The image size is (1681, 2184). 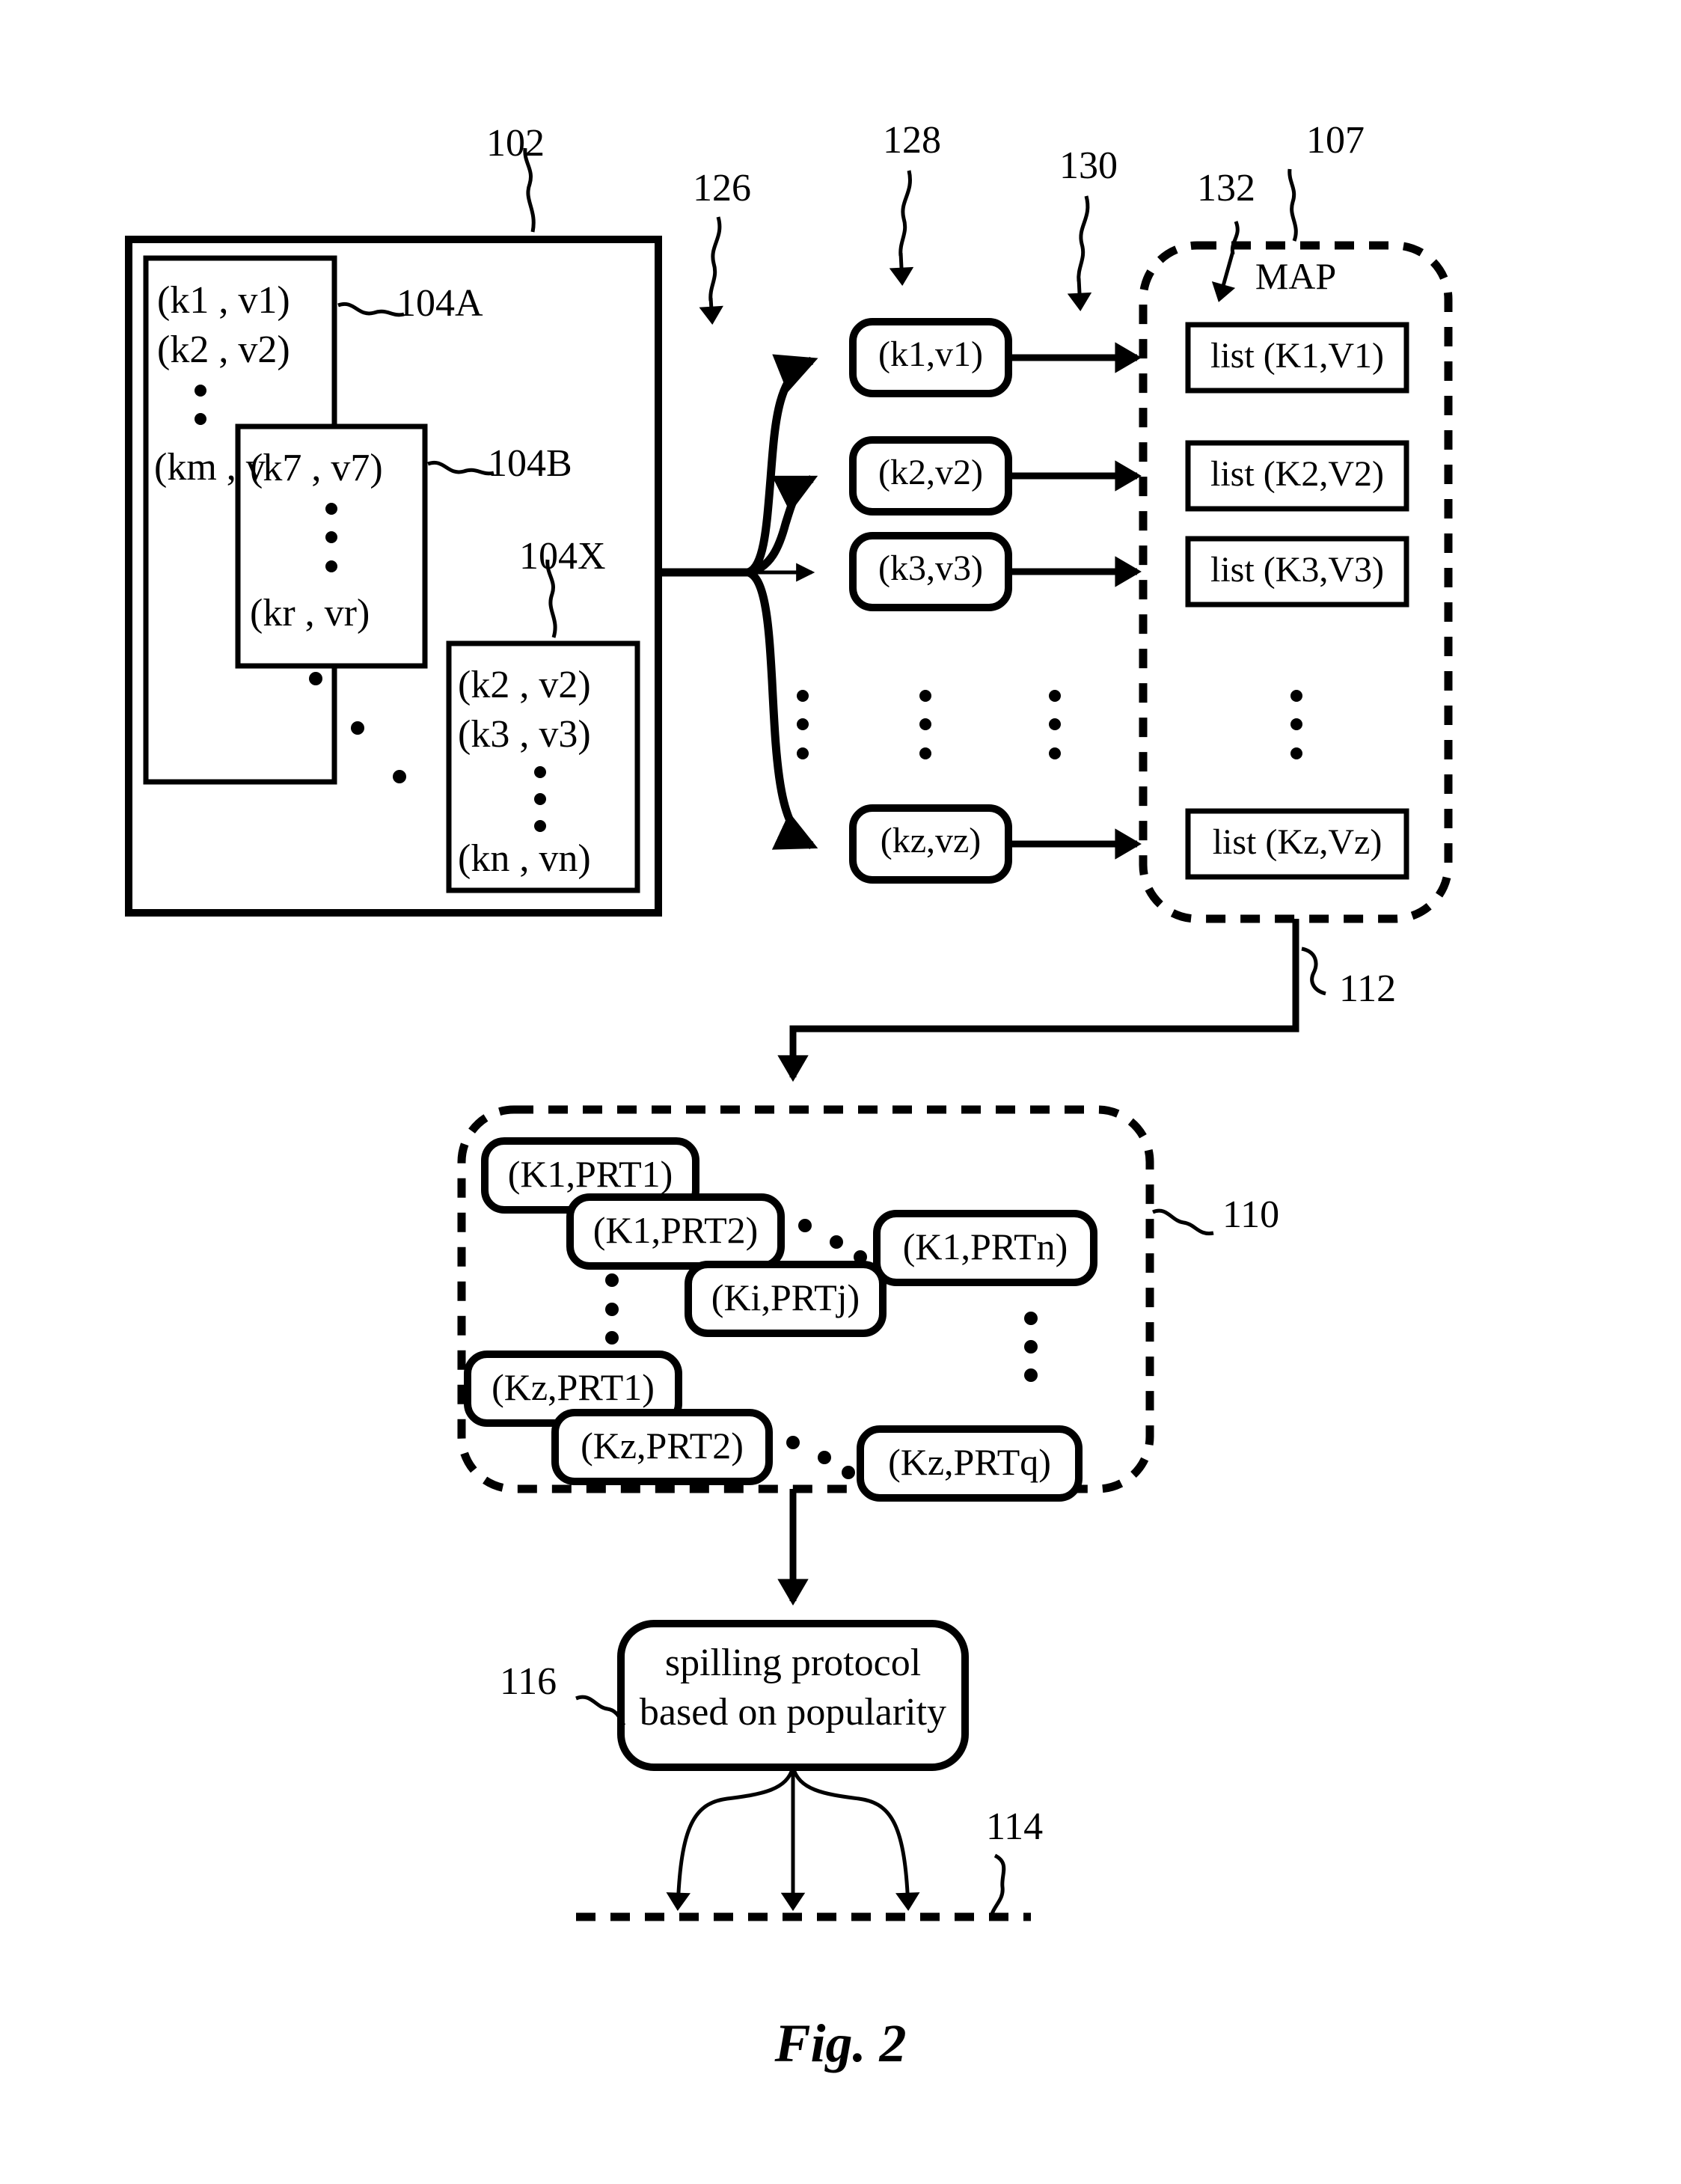 What do you see at coordinates (931, 568) in the screenshot?
I see `pair-label-k3v3: (k3,v3)` at bounding box center [931, 568].